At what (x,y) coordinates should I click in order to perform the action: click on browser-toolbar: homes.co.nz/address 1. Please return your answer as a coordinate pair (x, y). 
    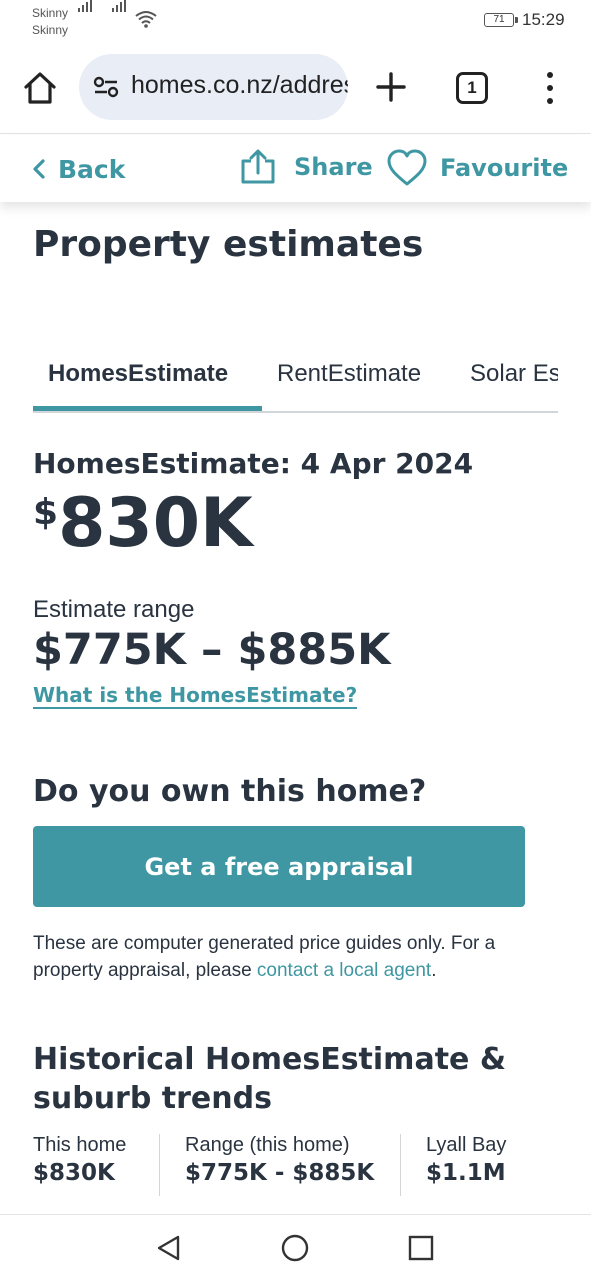
    Looking at the image, I should click on (295, 89).